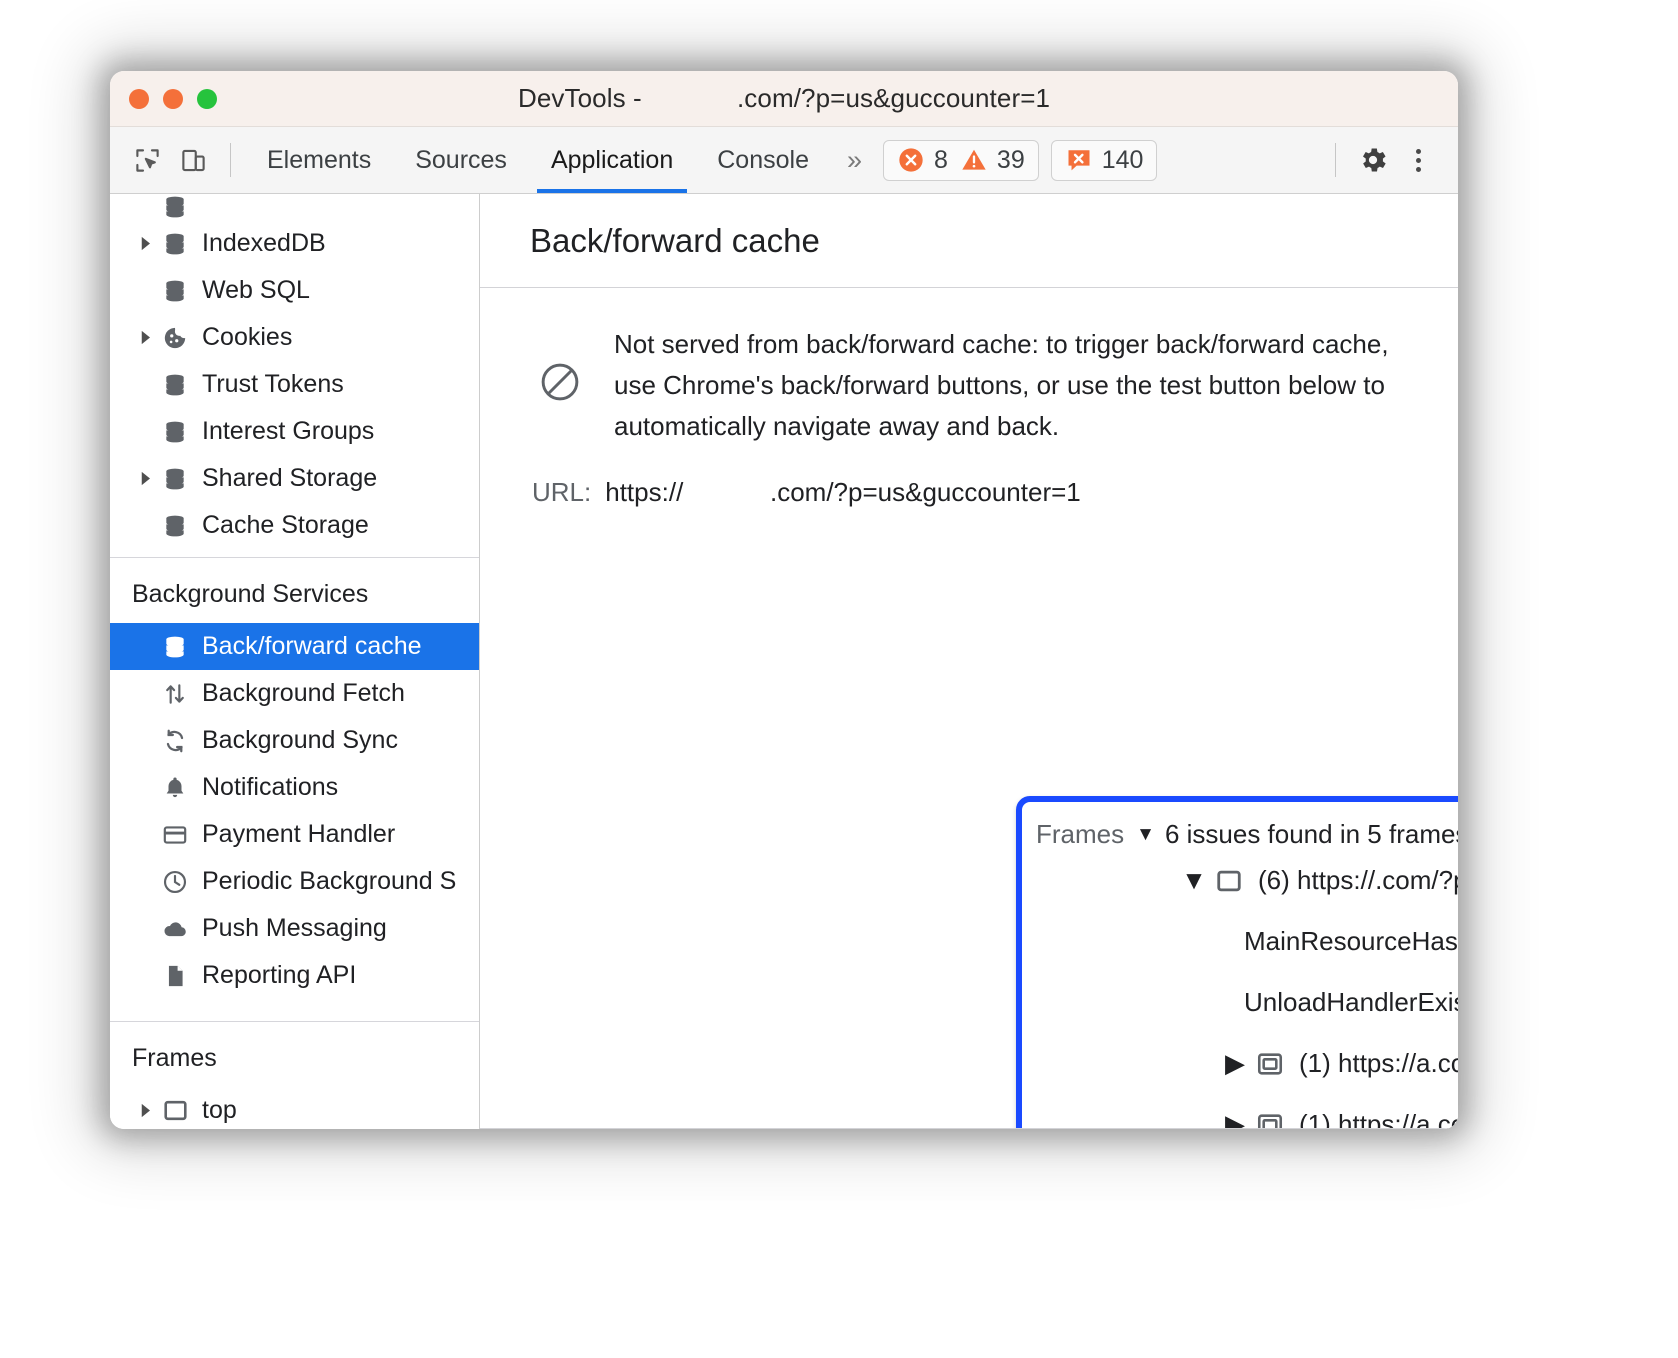 This screenshot has width=1678, height=1358. I want to click on frame-url-prefix: https://a, so click(1384, 1063).